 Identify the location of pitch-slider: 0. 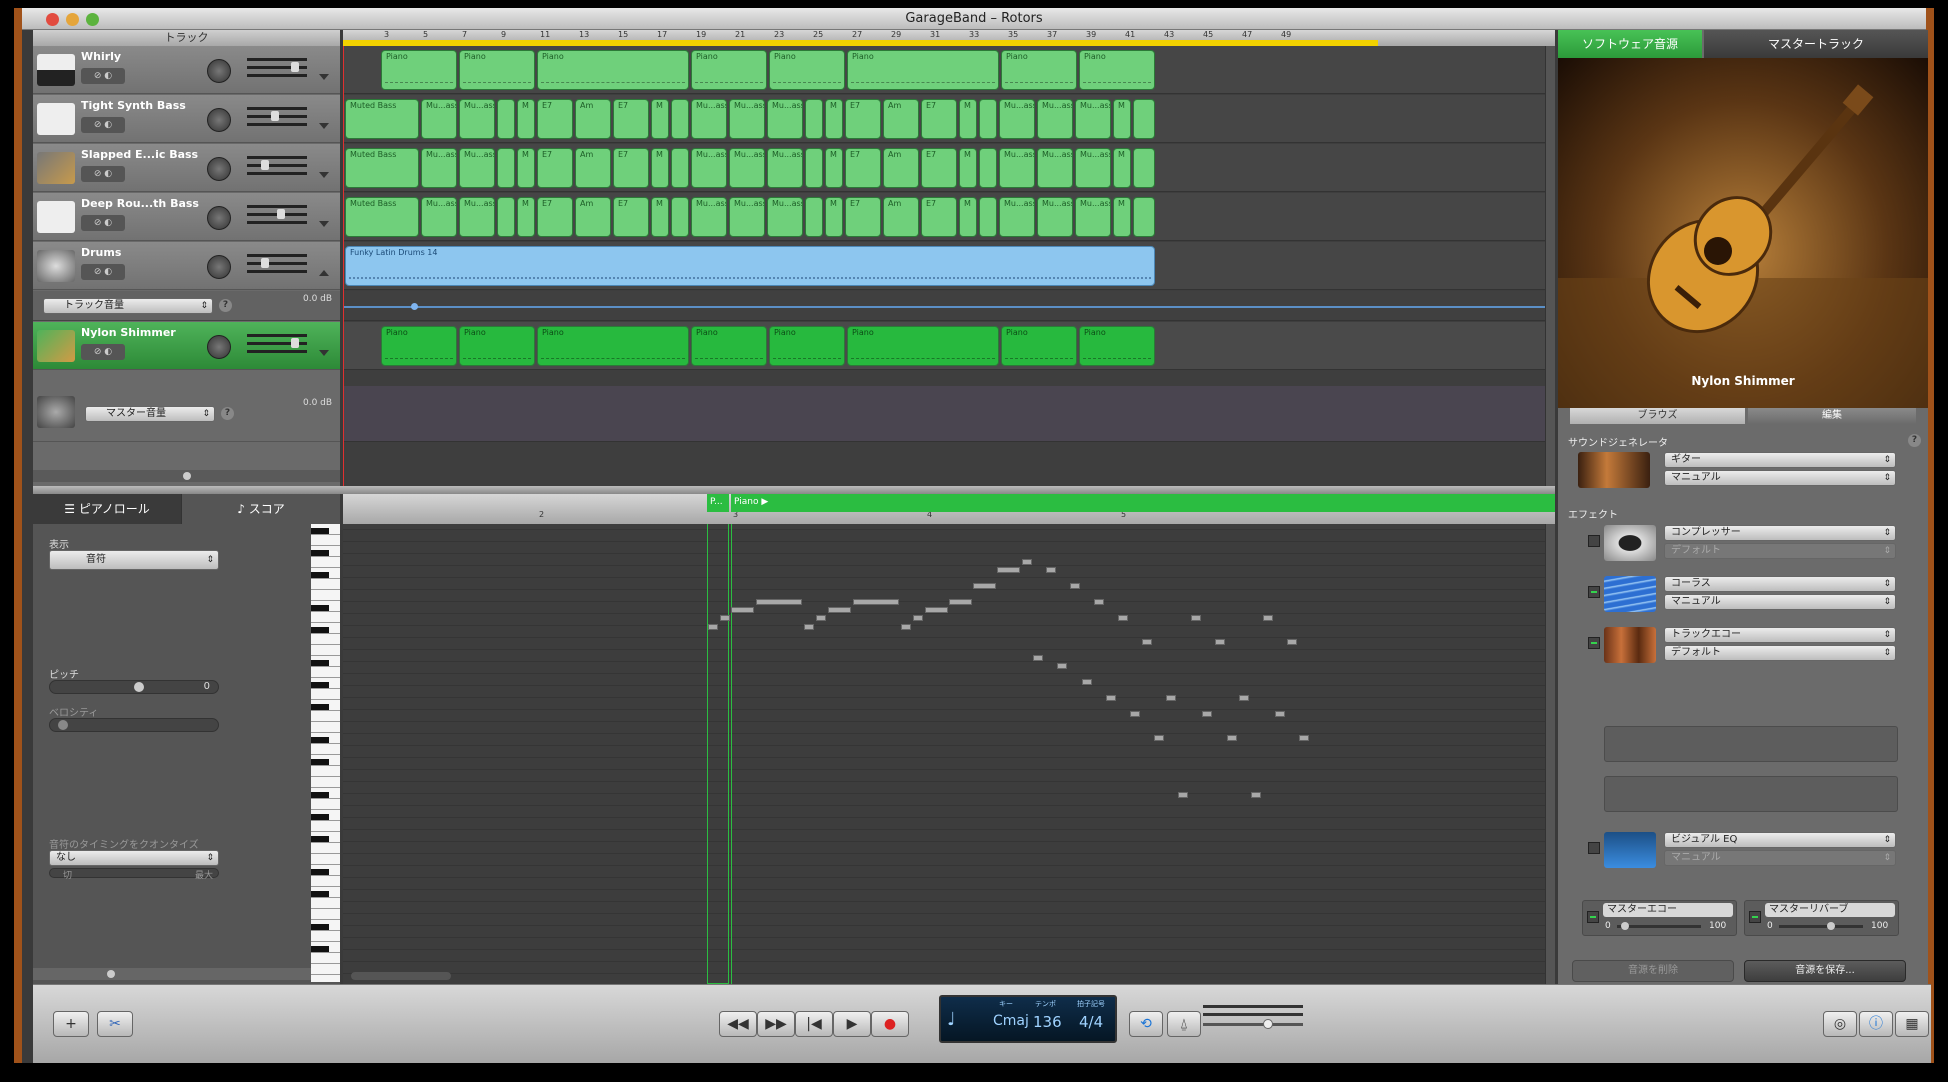
(134, 687).